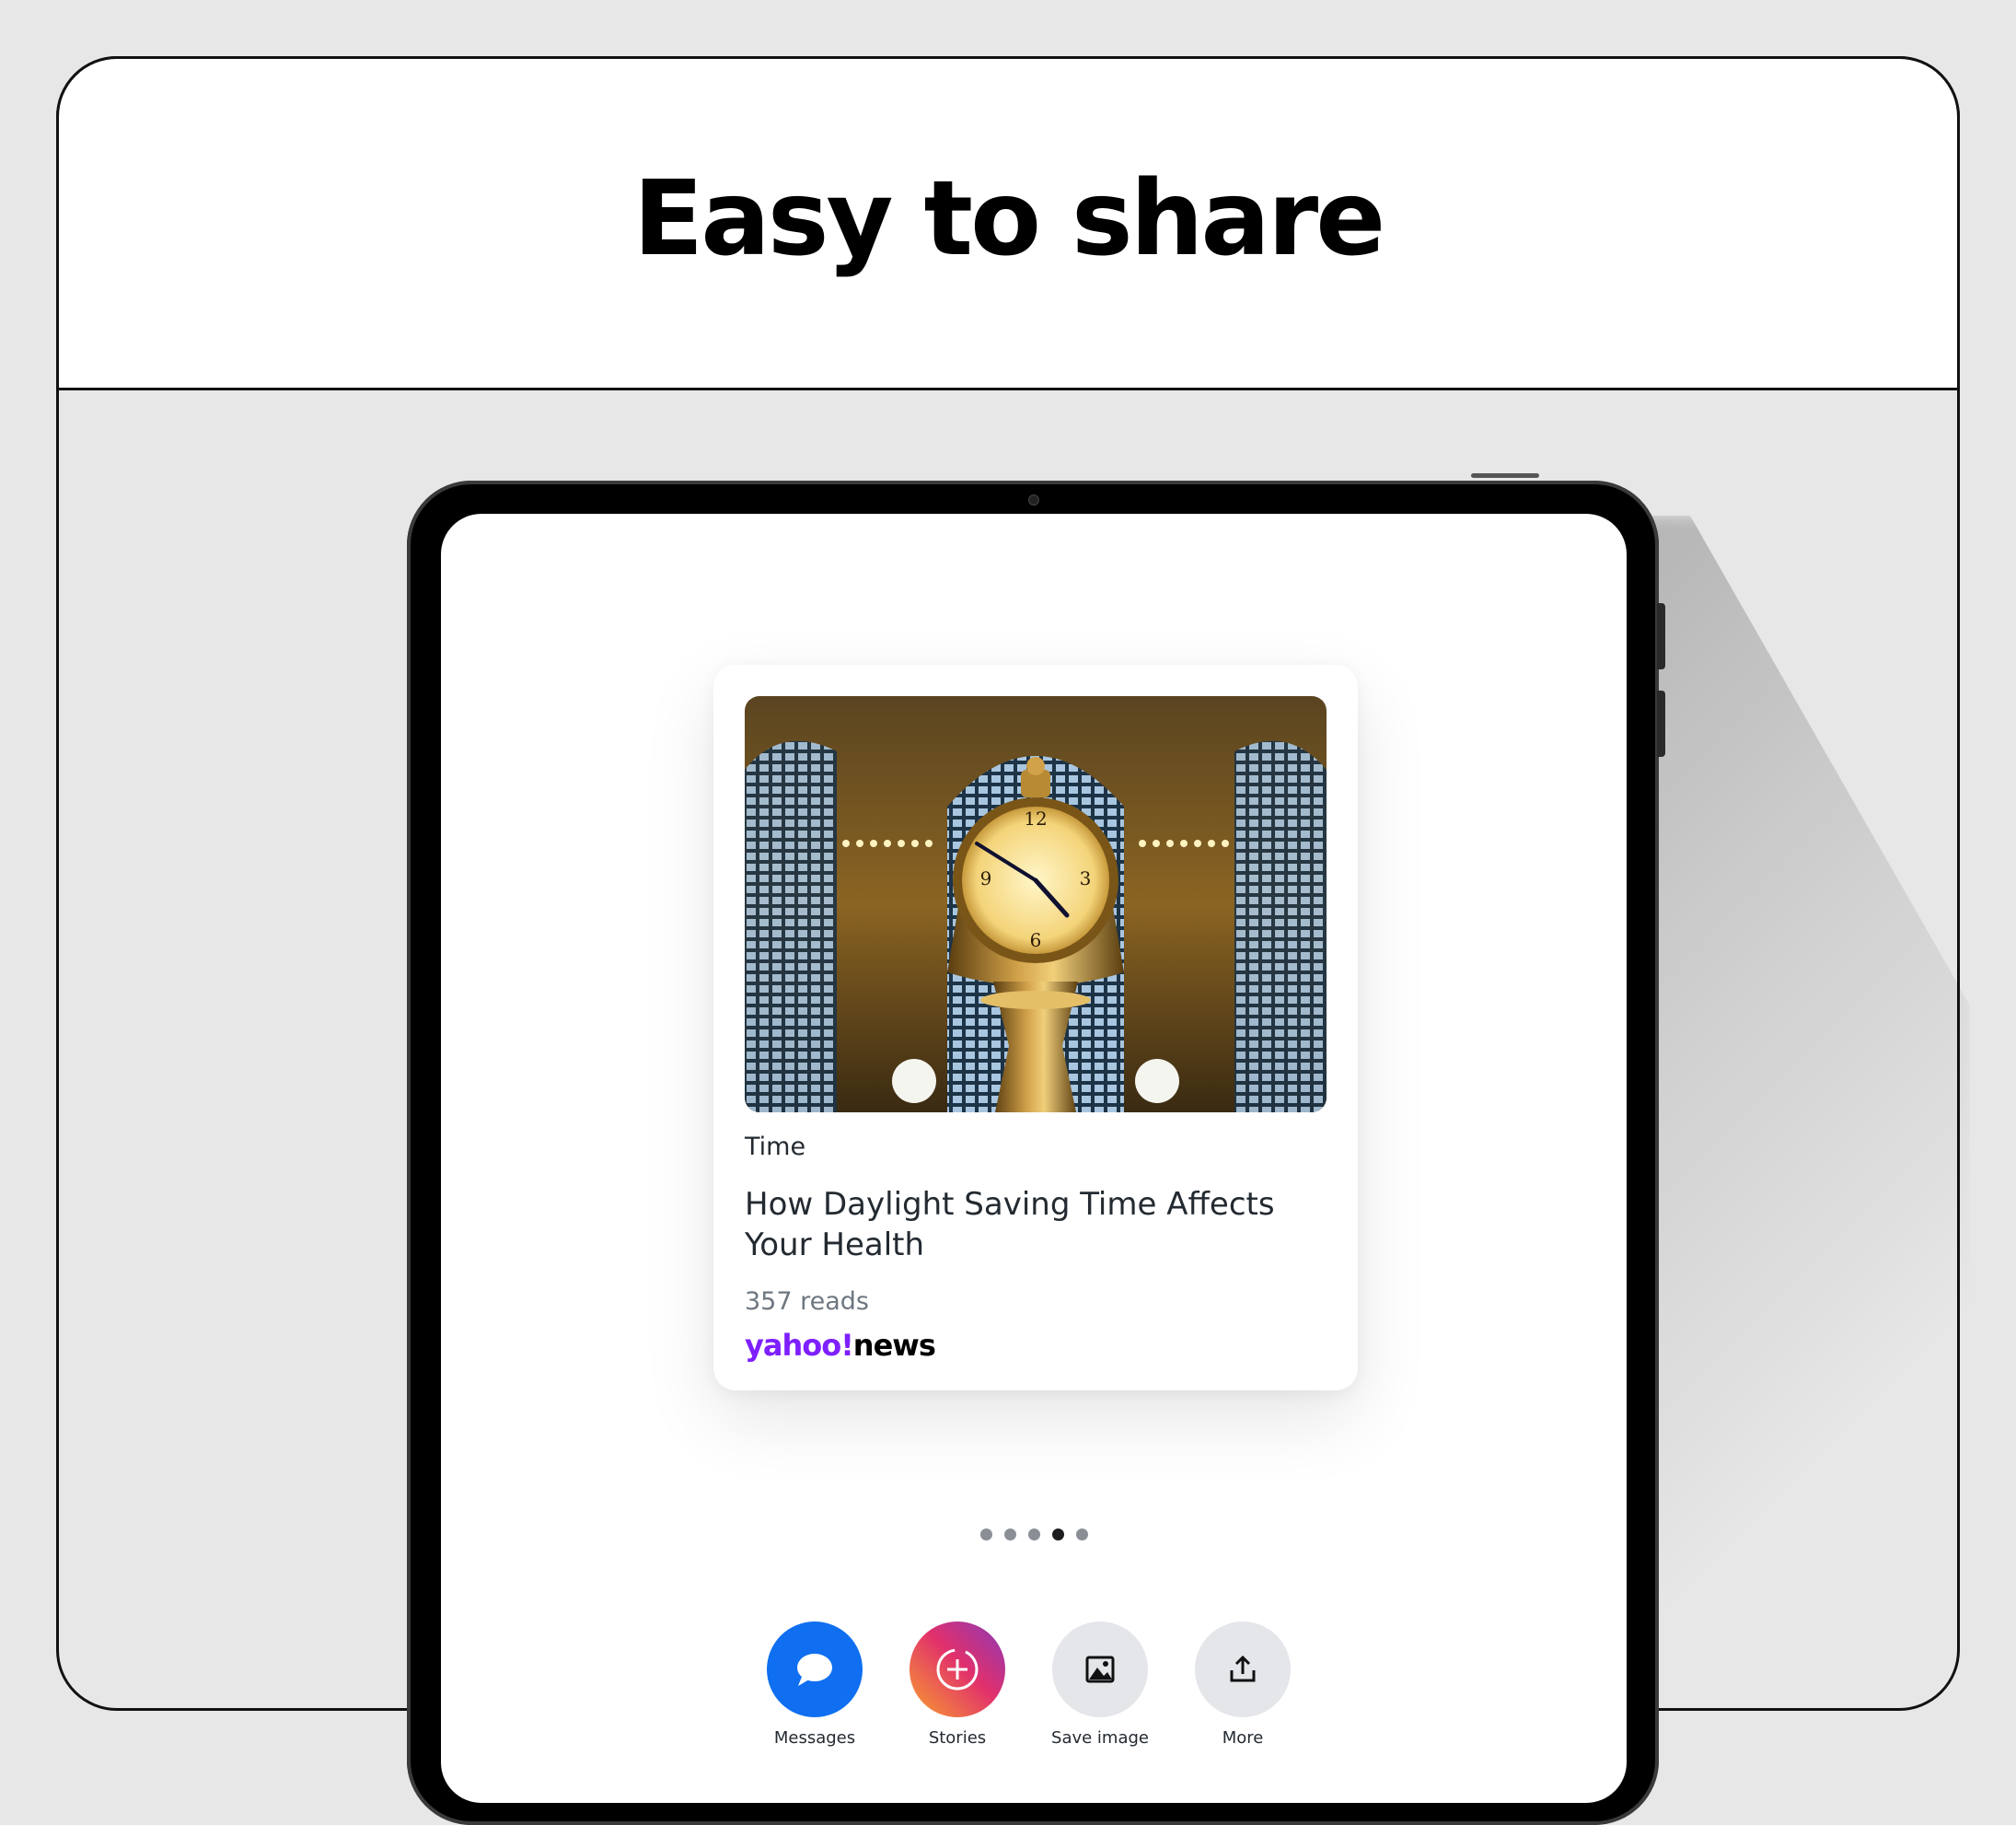  What do you see at coordinates (1033, 500) in the screenshot?
I see `front-camera` at bounding box center [1033, 500].